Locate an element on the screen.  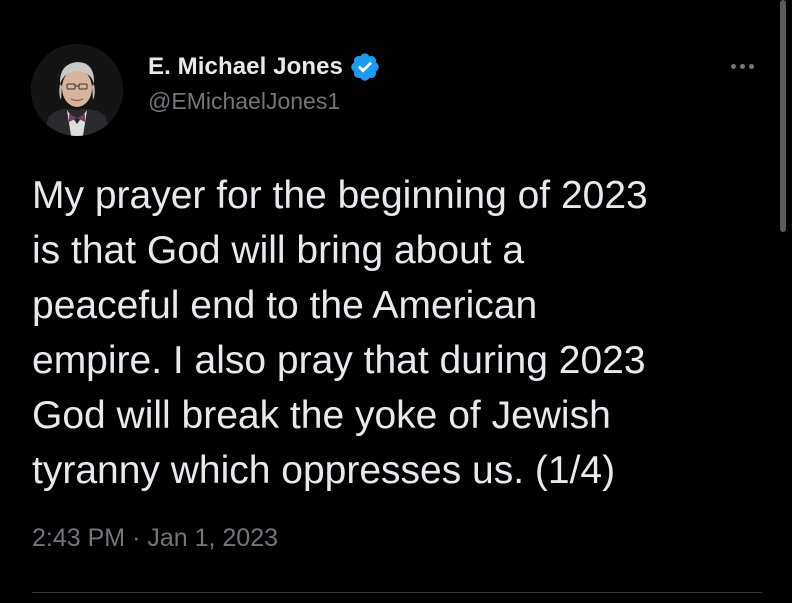
divider is located at coordinates (397, 592).